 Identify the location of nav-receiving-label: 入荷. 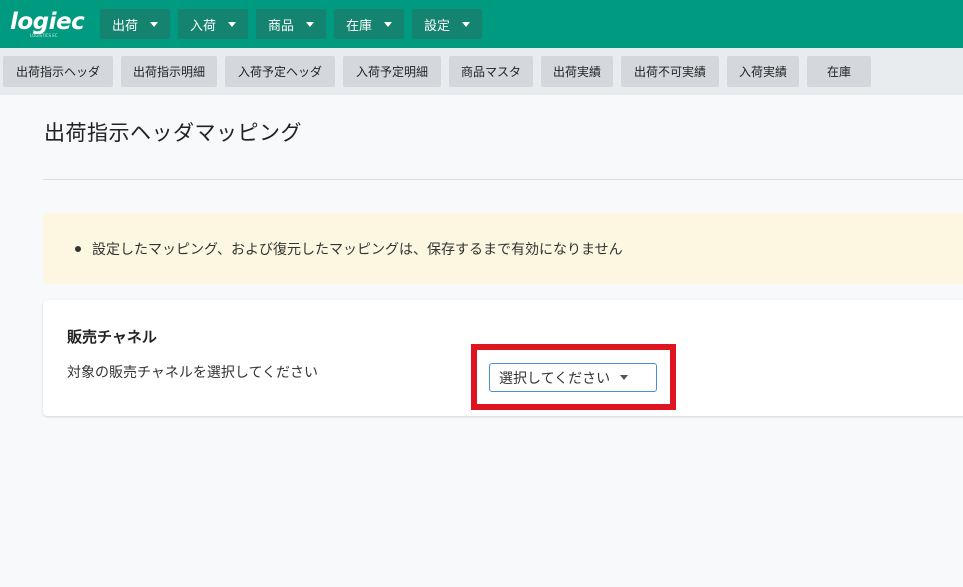
(203, 26).